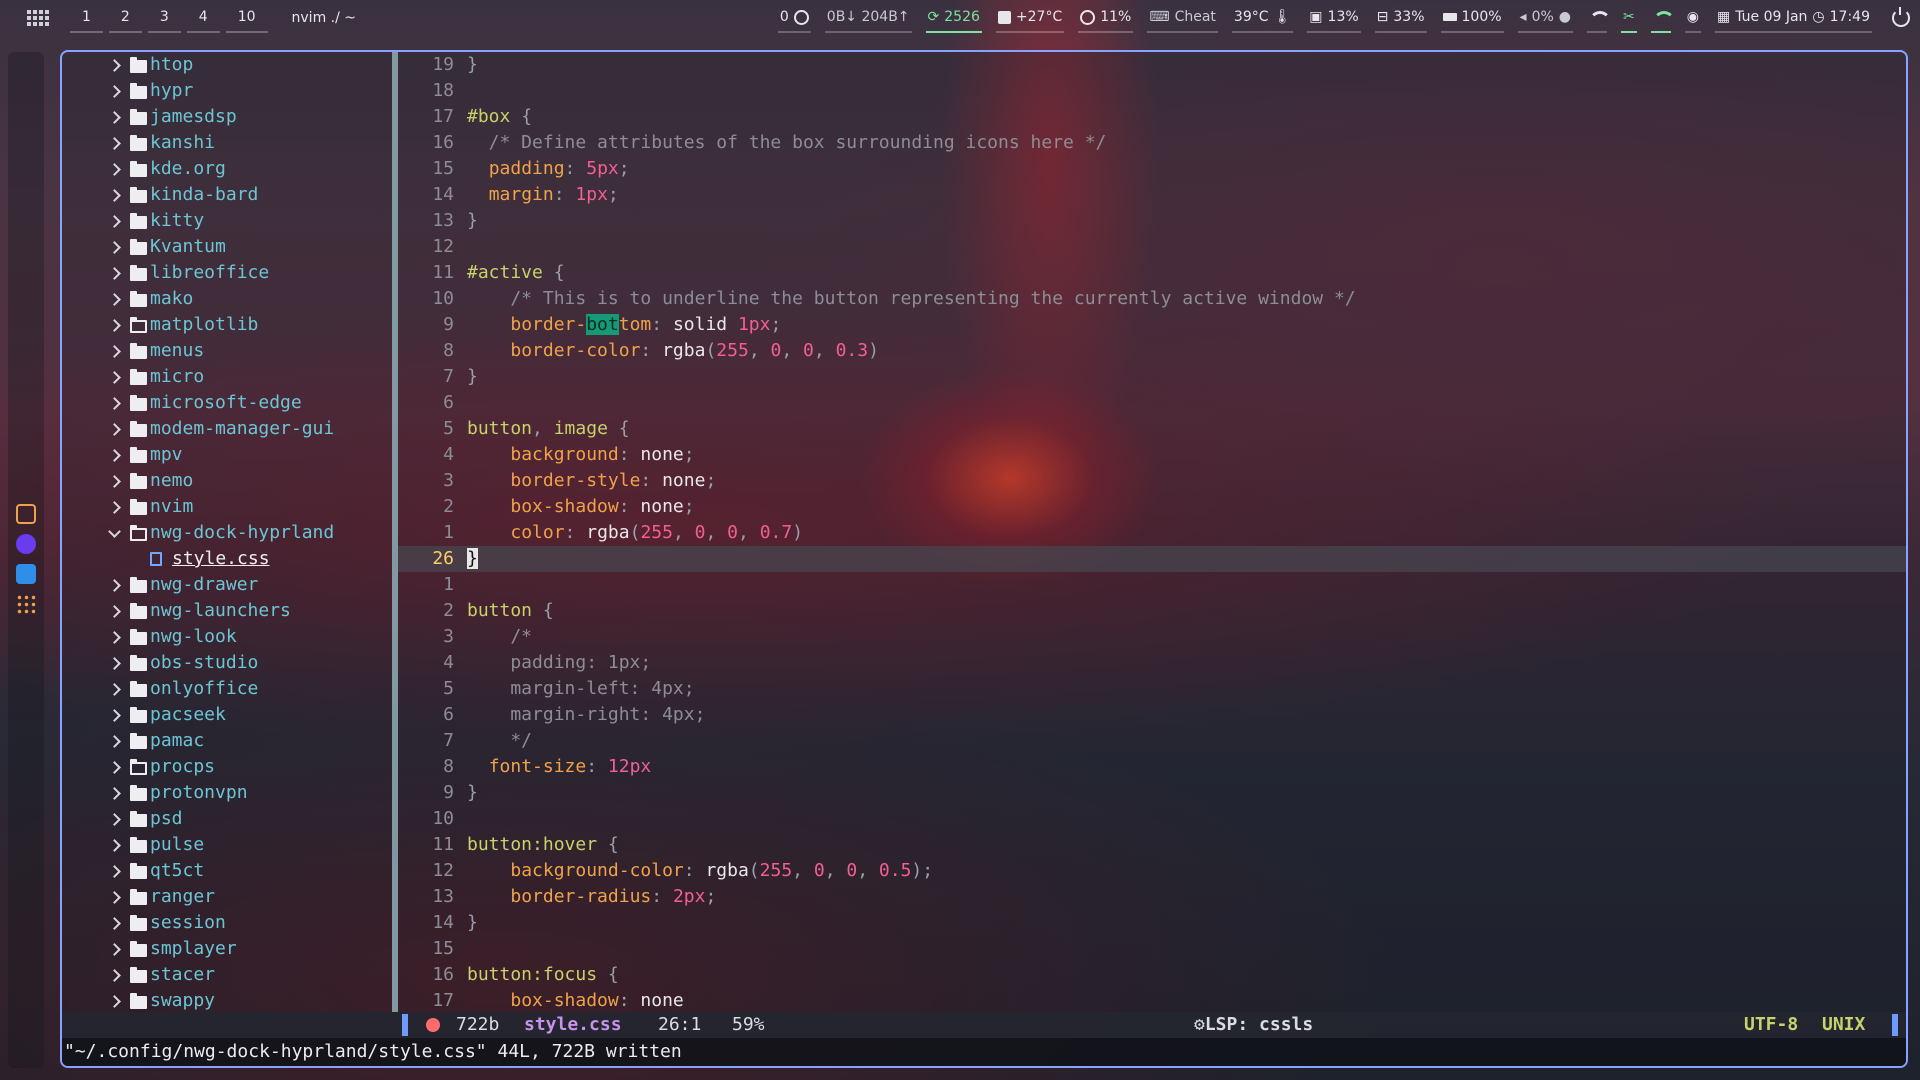 Image resolution: width=1920 pixels, height=1080 pixels. Describe the element at coordinates (227, 247) in the screenshot. I see `tree-folder-item: Kvantum` at that location.